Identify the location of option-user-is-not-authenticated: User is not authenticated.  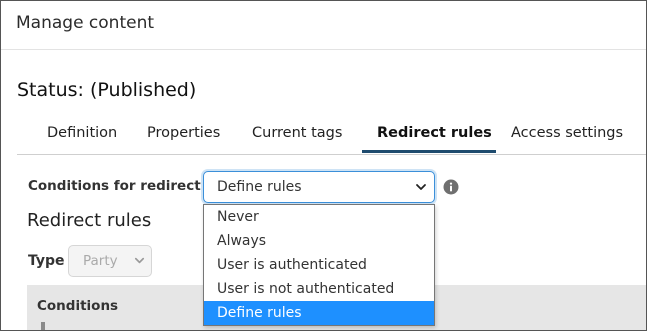
(319, 289).